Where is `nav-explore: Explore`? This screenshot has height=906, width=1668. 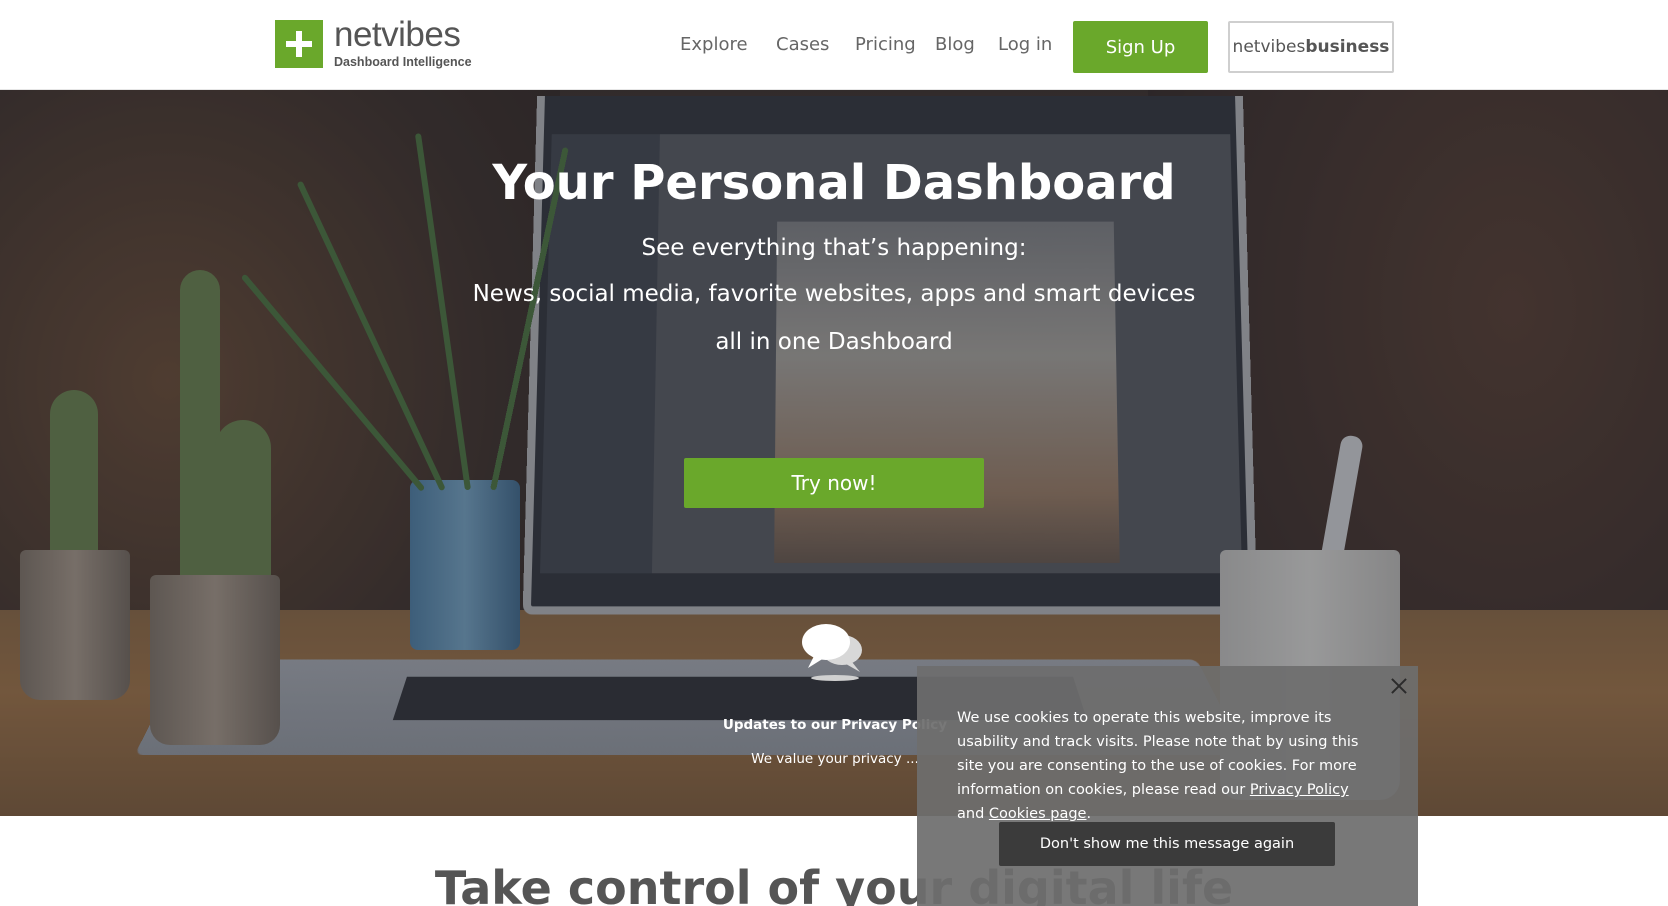 nav-explore: Explore is located at coordinates (714, 44).